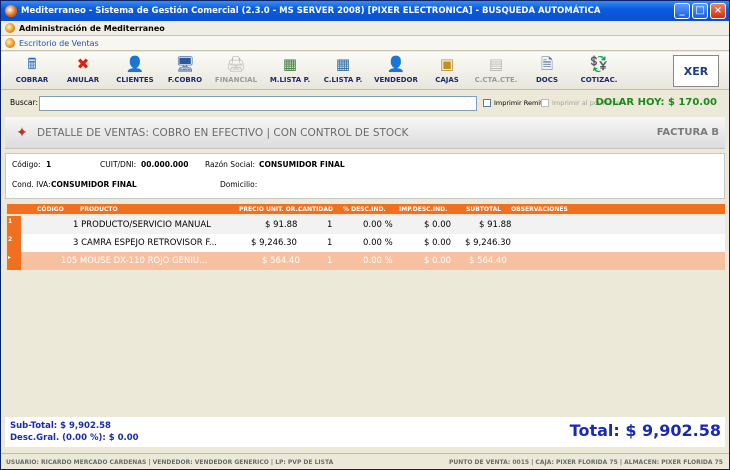 This screenshot has width=730, height=470. I want to click on col-desc-pct: % DESC.IND., so click(364, 209).